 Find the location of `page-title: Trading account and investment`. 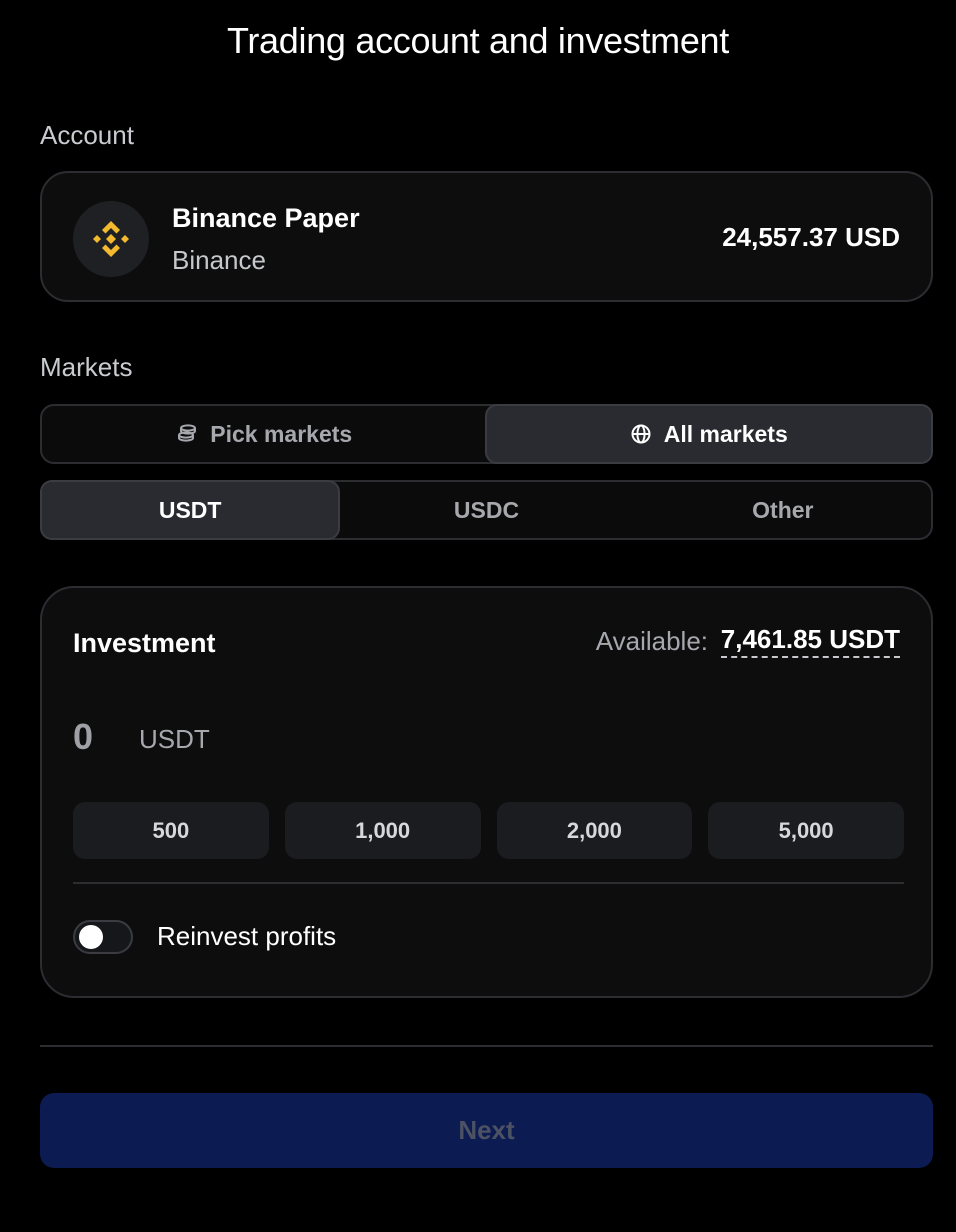

page-title: Trading account and investment is located at coordinates (478, 40).